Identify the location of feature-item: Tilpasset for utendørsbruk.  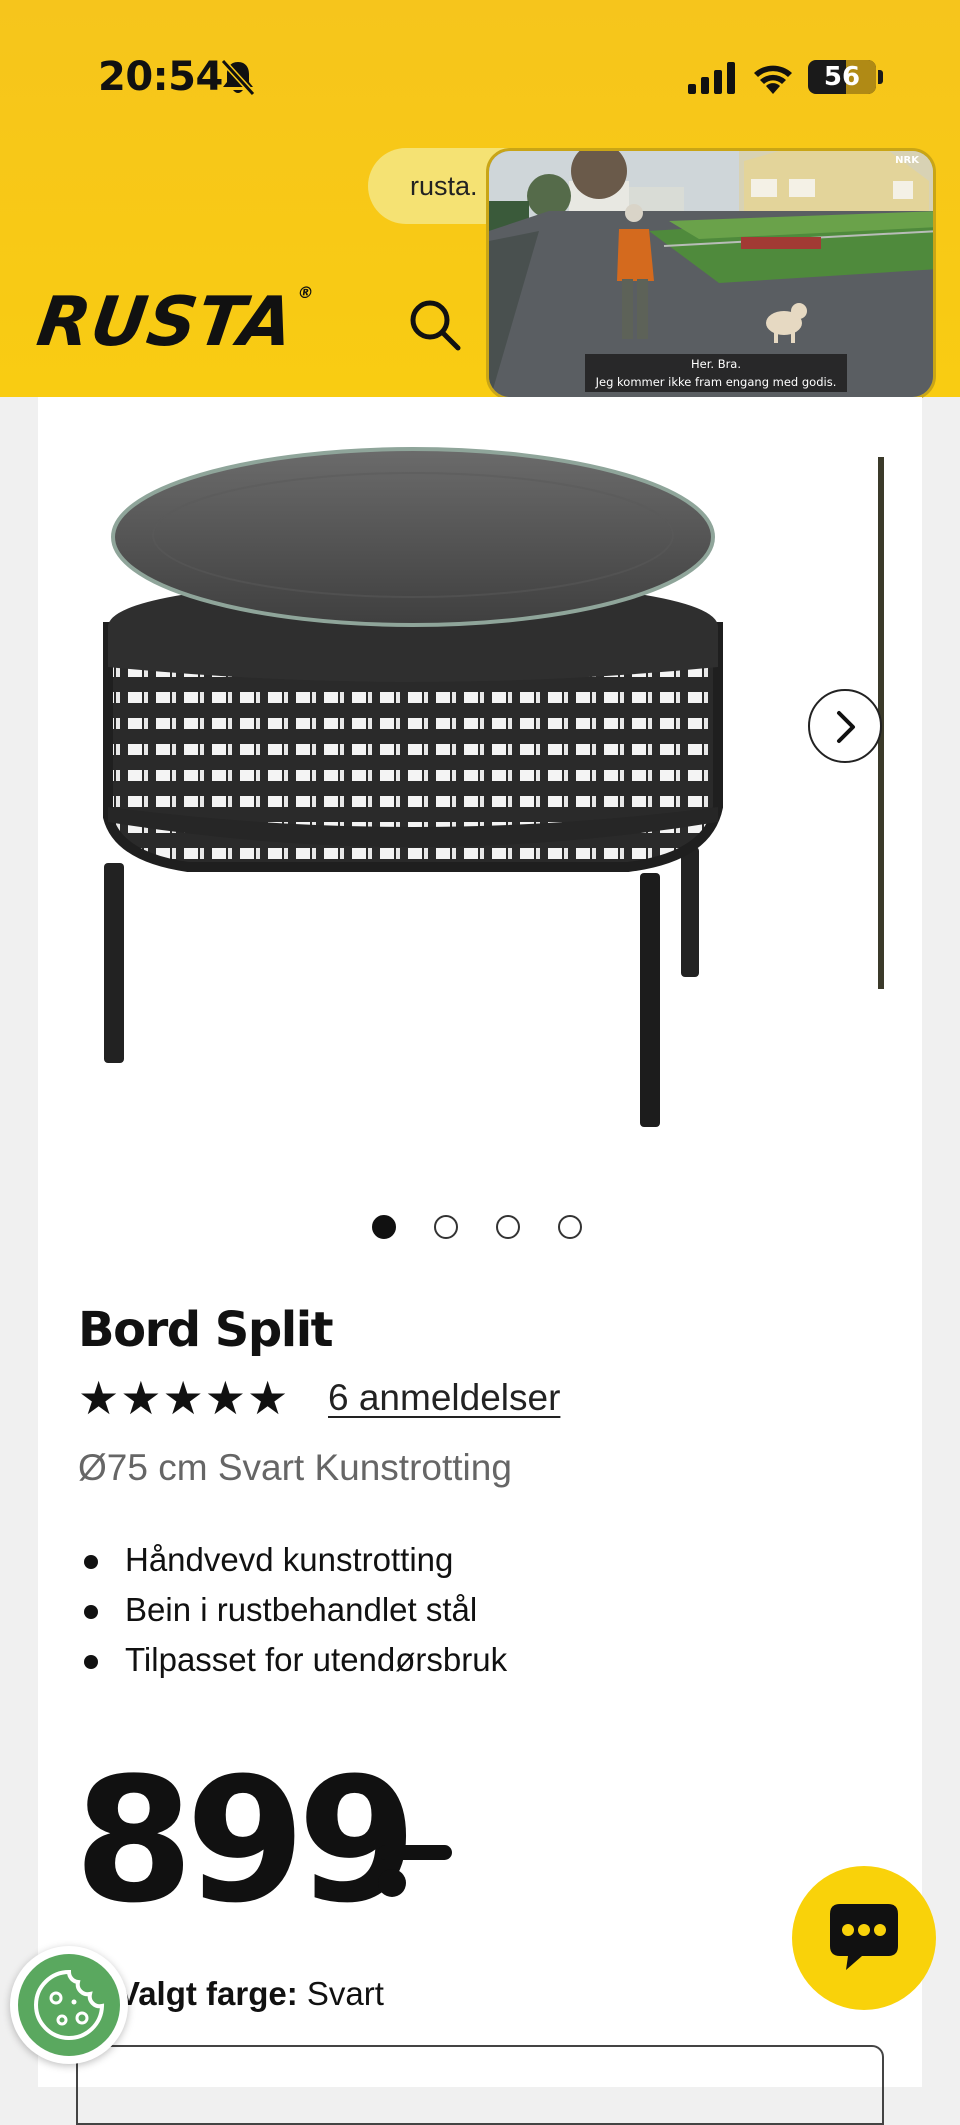
(292, 1660).